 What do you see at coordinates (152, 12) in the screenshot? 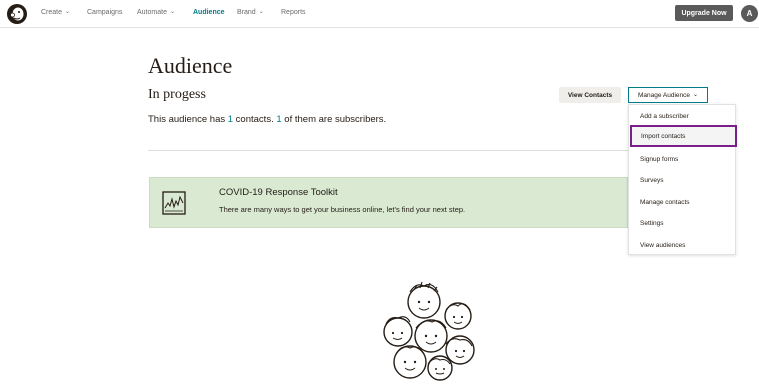
I see `nav-automate-label: Automate` at bounding box center [152, 12].